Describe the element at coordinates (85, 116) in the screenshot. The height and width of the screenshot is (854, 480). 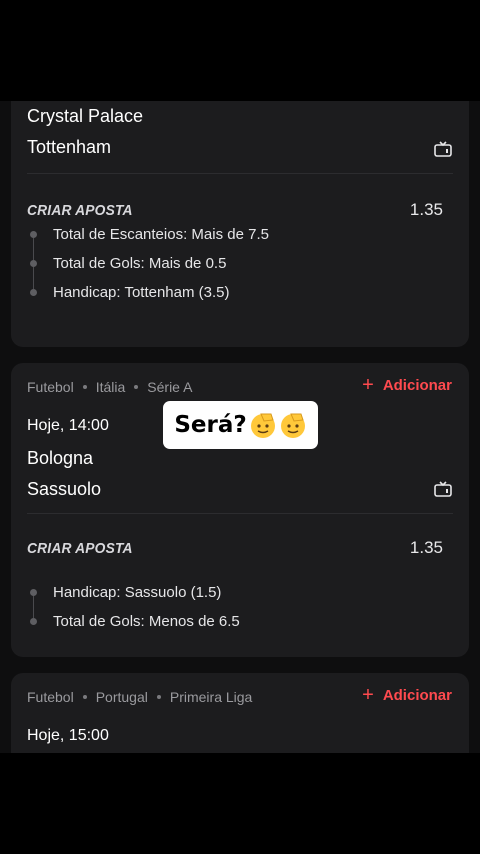
I see `team-home: Crystal Palace` at that location.